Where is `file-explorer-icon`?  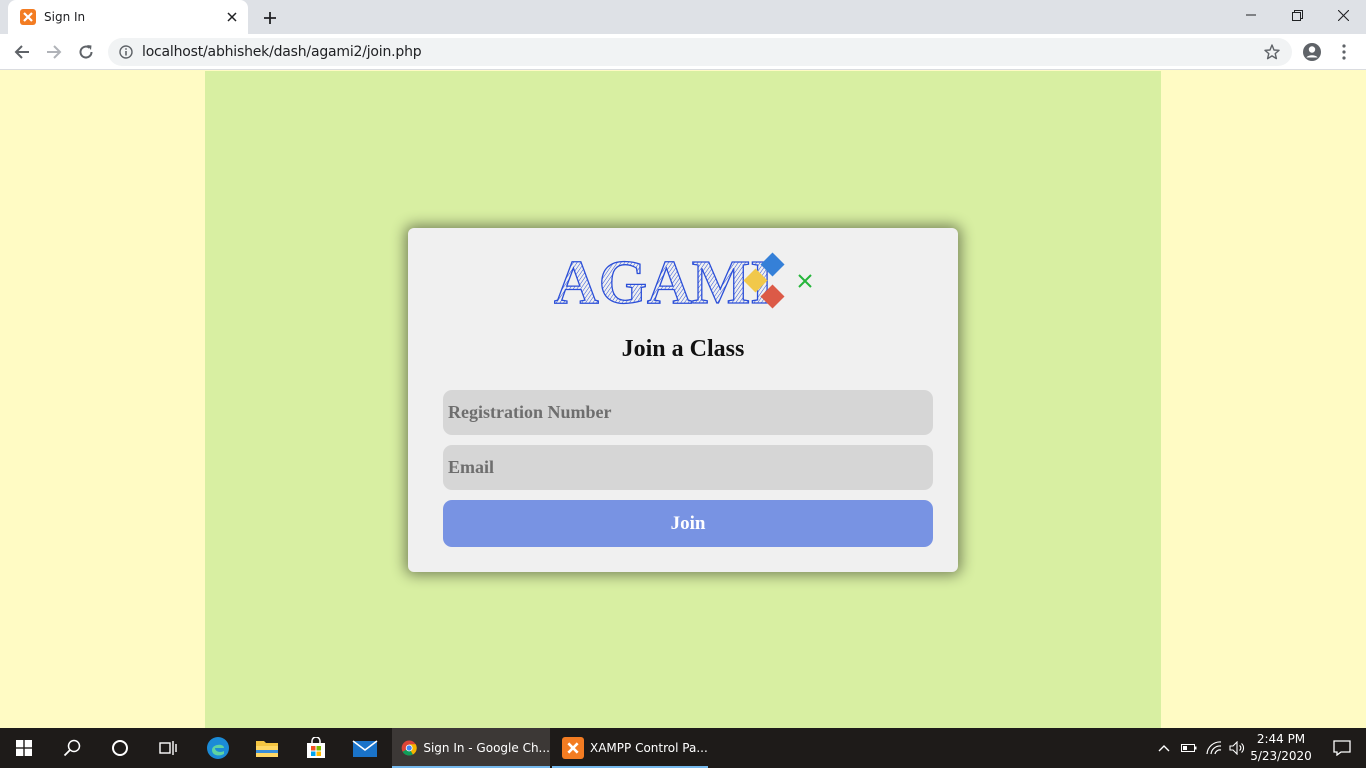 file-explorer-icon is located at coordinates (267, 748).